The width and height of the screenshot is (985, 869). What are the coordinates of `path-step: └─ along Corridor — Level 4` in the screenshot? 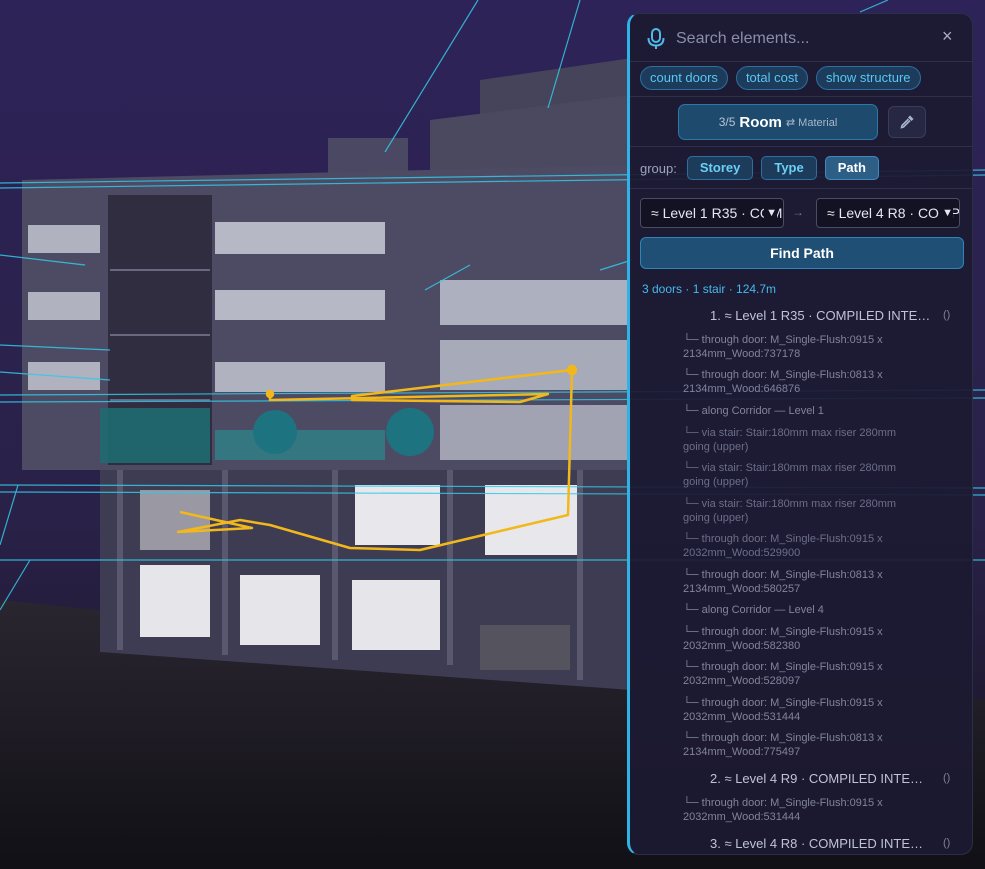 It's located at (753, 610).